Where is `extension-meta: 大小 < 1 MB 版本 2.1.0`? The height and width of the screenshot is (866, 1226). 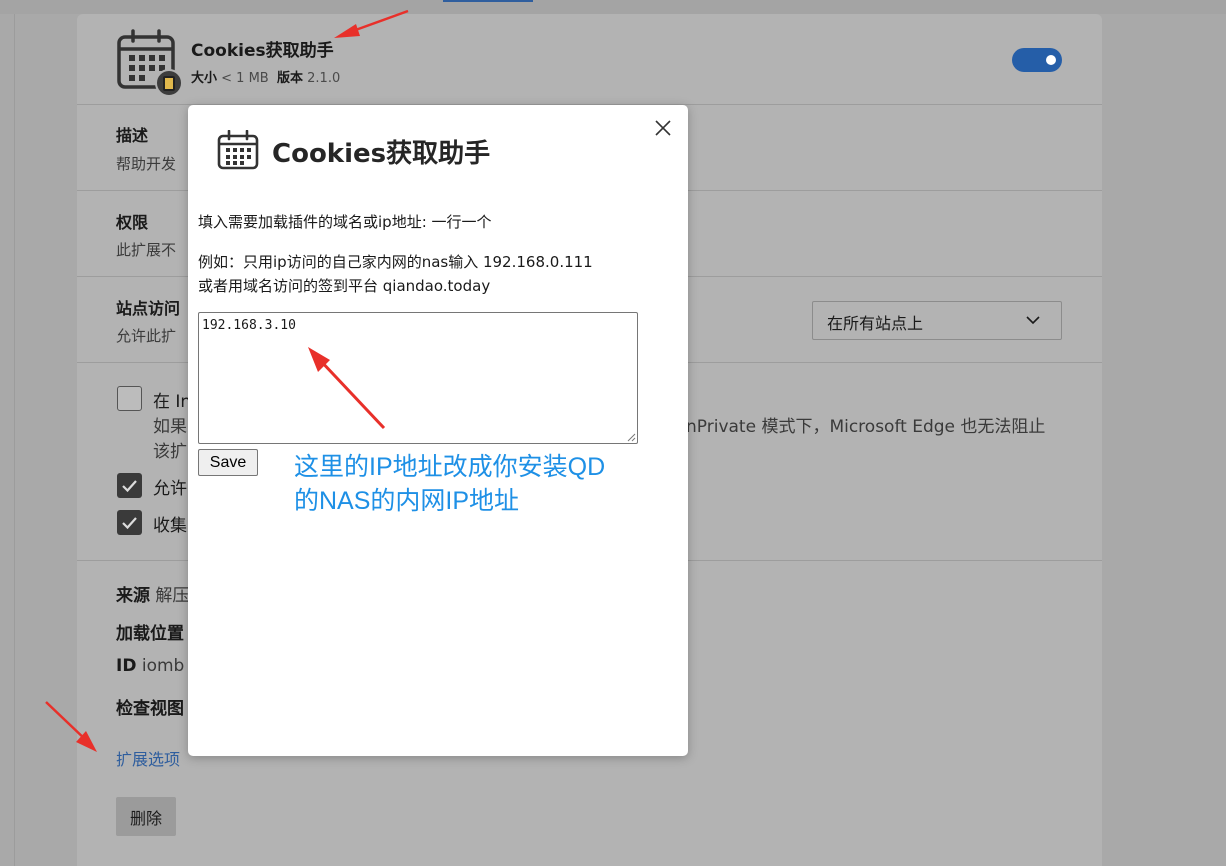
extension-meta: 大小 < 1 MB 版本 2.1.0 is located at coordinates (265, 76).